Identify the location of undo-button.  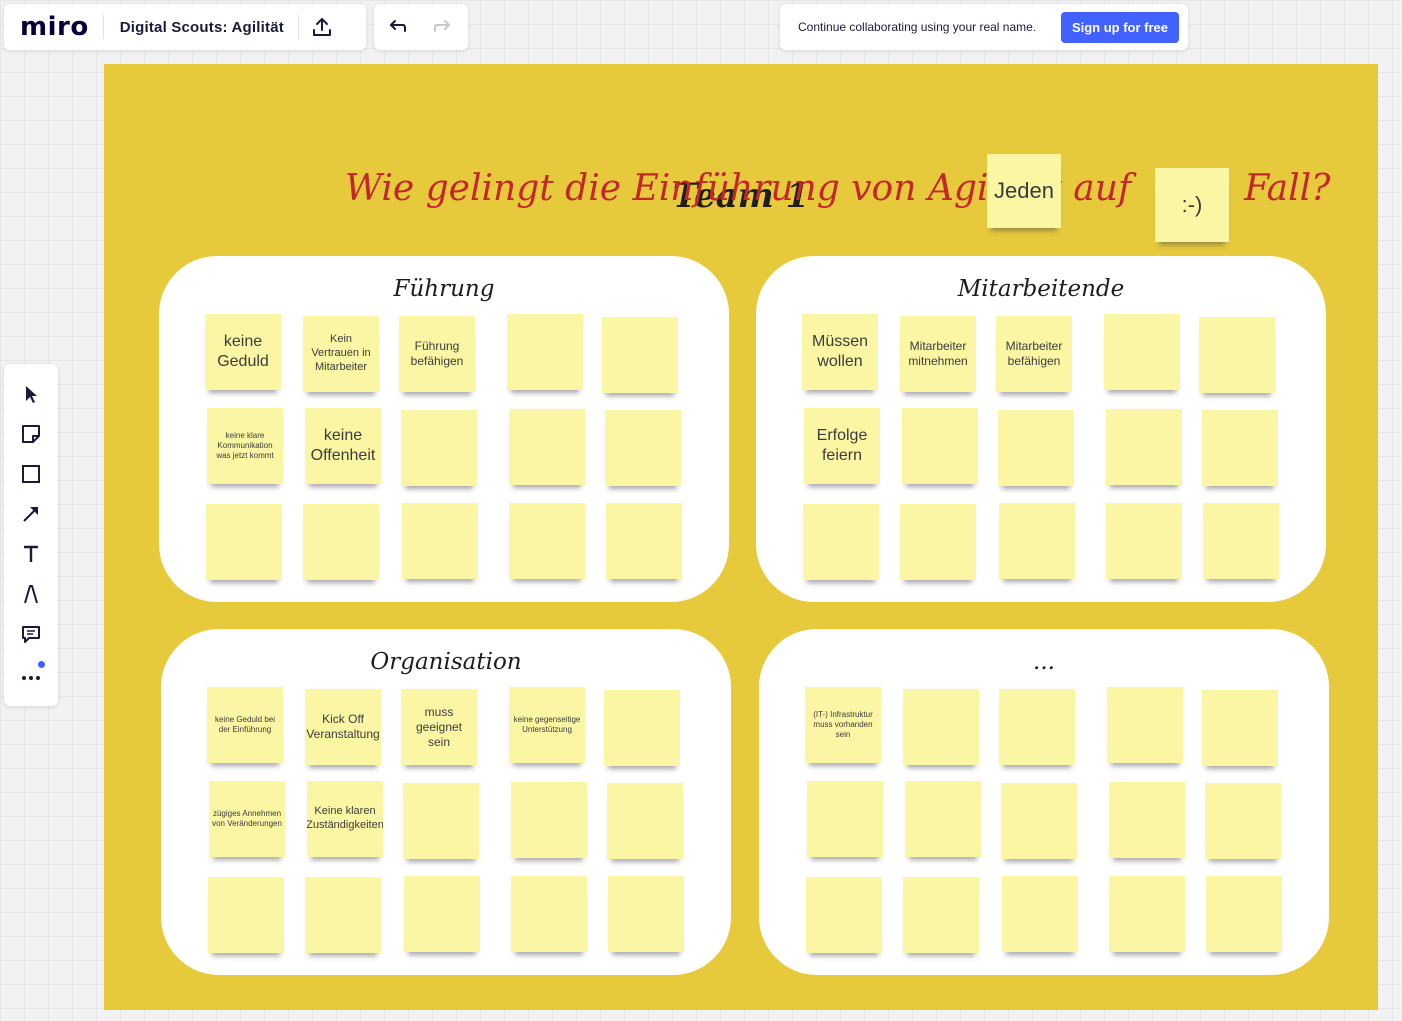
(397, 27).